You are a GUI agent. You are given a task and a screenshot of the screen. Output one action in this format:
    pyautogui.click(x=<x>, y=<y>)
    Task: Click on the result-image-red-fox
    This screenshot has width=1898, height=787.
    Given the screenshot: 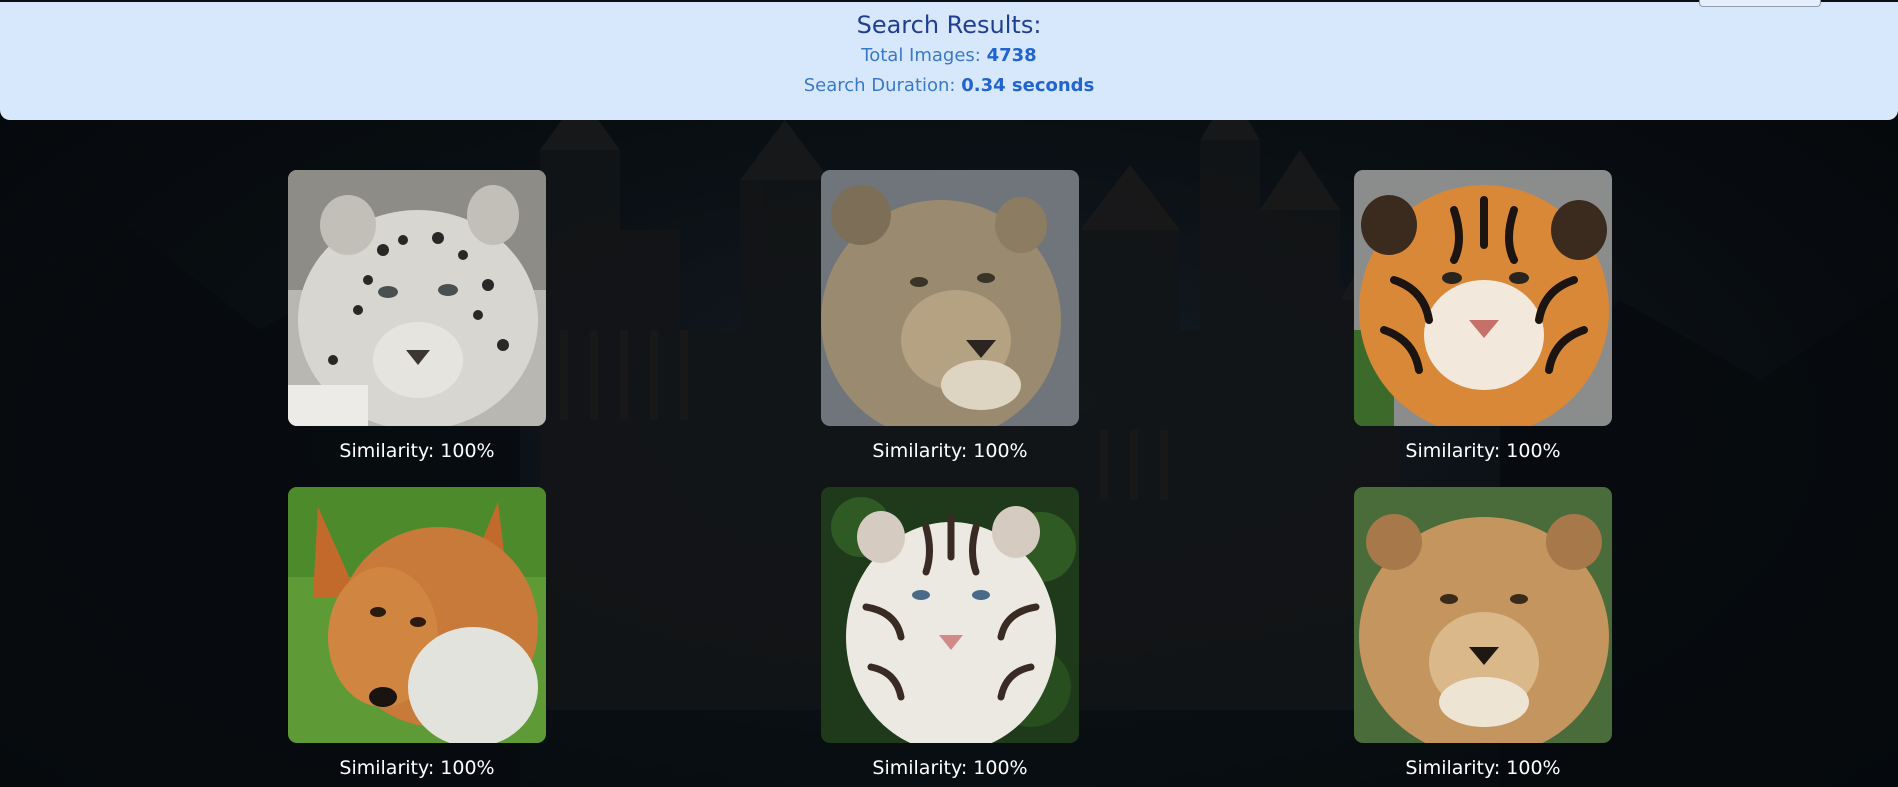 What is the action you would take?
    pyautogui.click(x=417, y=615)
    